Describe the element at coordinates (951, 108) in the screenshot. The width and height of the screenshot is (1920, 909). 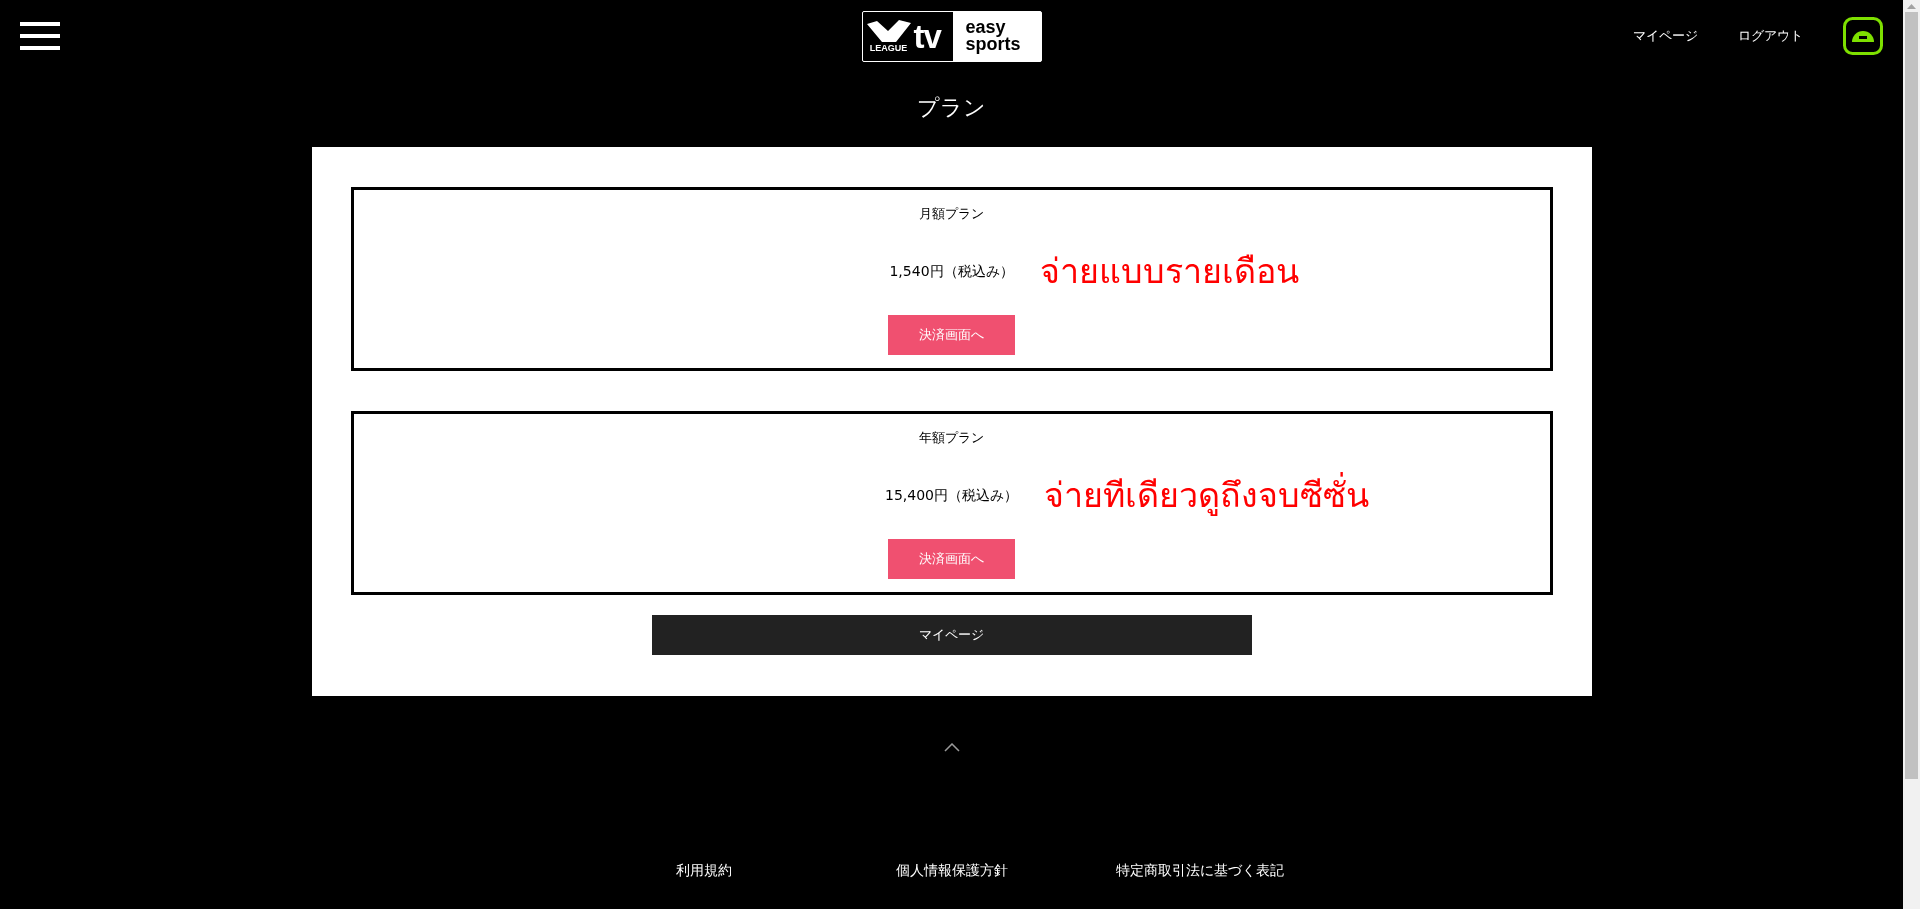
I see `page-title: プラン` at that location.